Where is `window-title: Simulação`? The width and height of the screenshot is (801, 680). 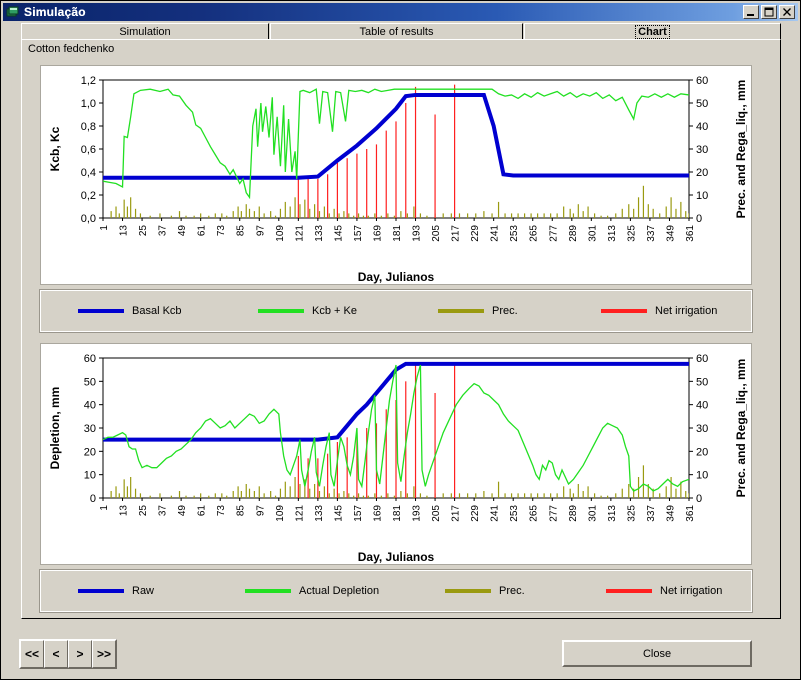
window-title: Simulação is located at coordinates (55, 12).